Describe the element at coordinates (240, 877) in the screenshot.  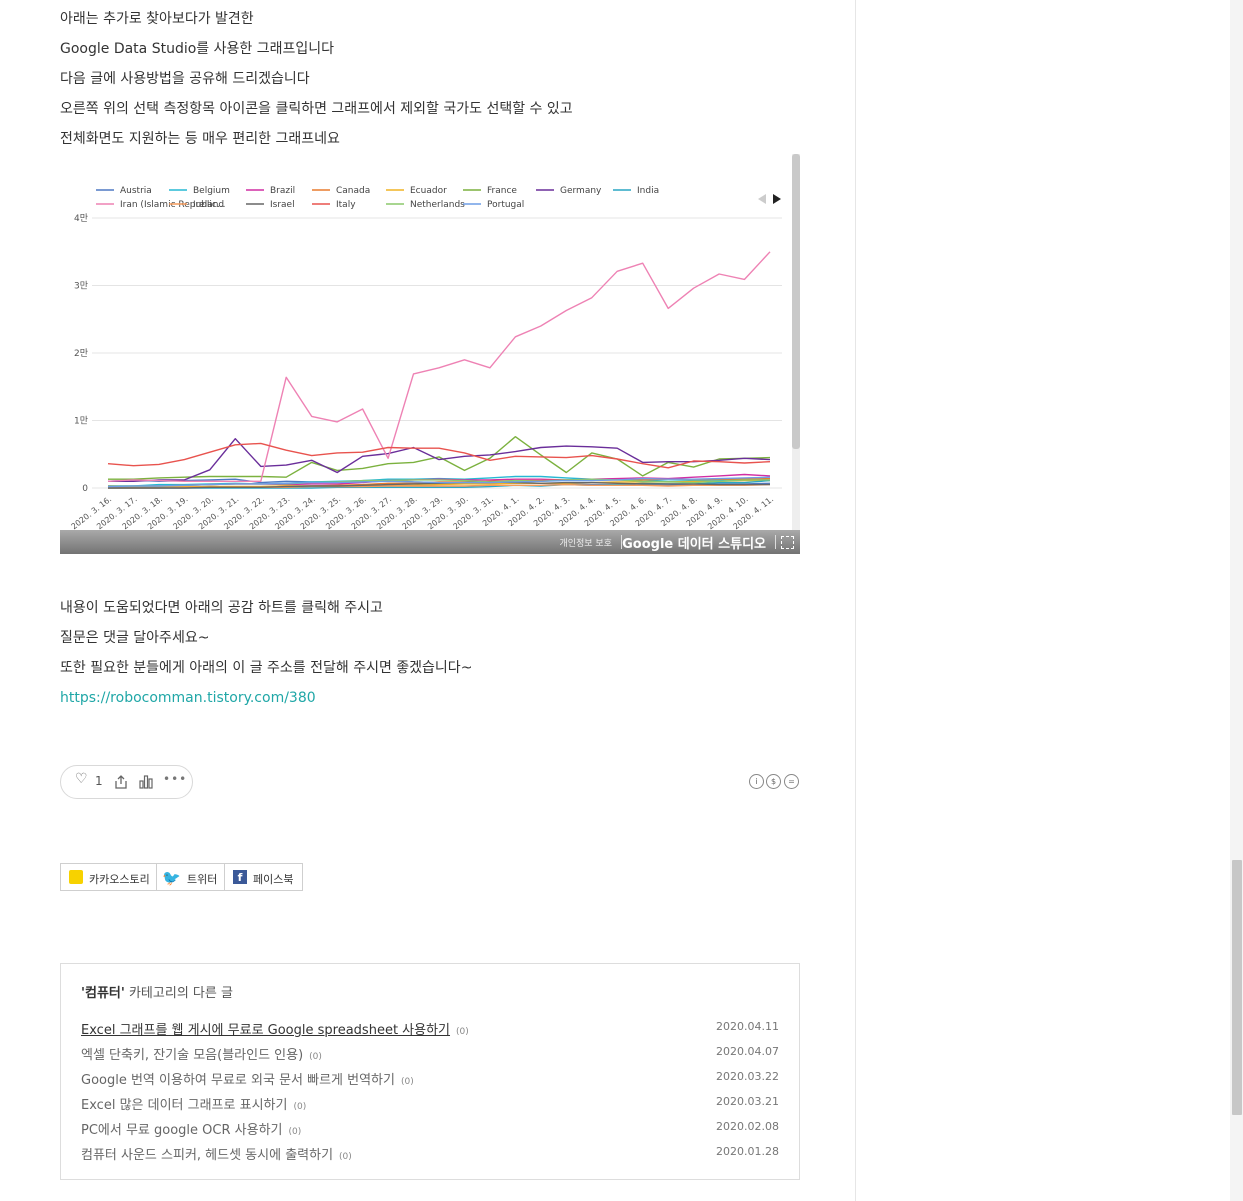
I see `facebook-icon: f` at that location.